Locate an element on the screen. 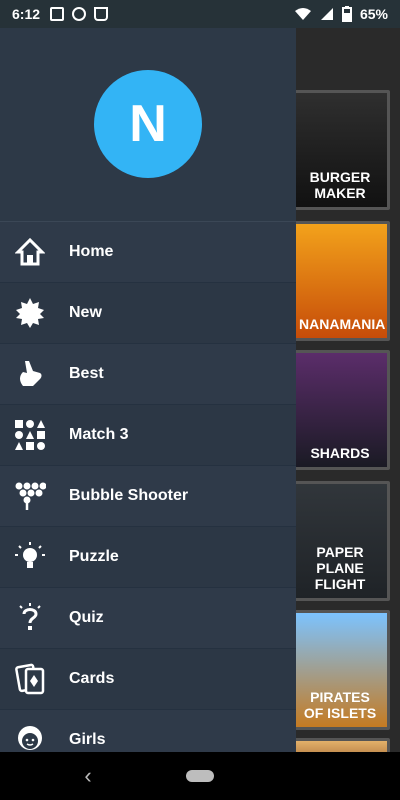  menu-label: Girls is located at coordinates (87, 739).